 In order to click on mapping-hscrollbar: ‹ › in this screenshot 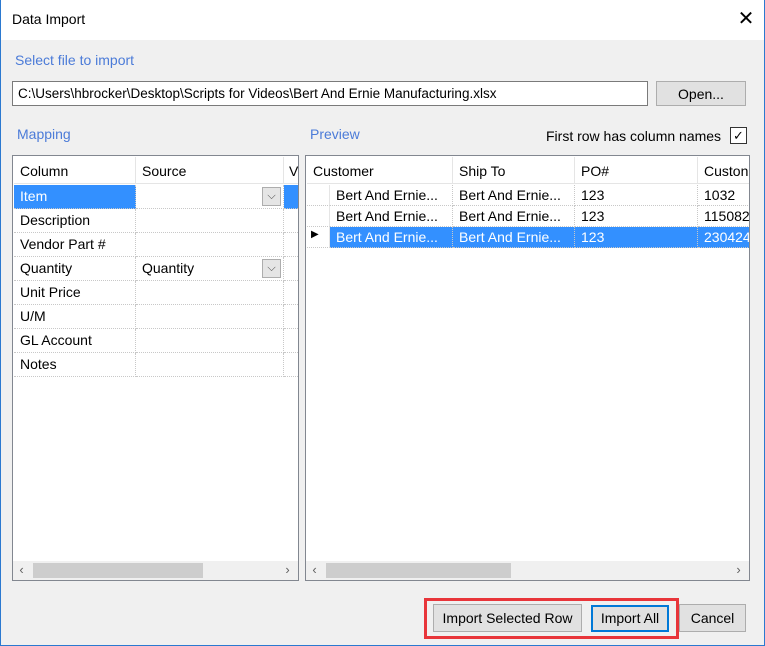, I will do `click(155, 570)`.